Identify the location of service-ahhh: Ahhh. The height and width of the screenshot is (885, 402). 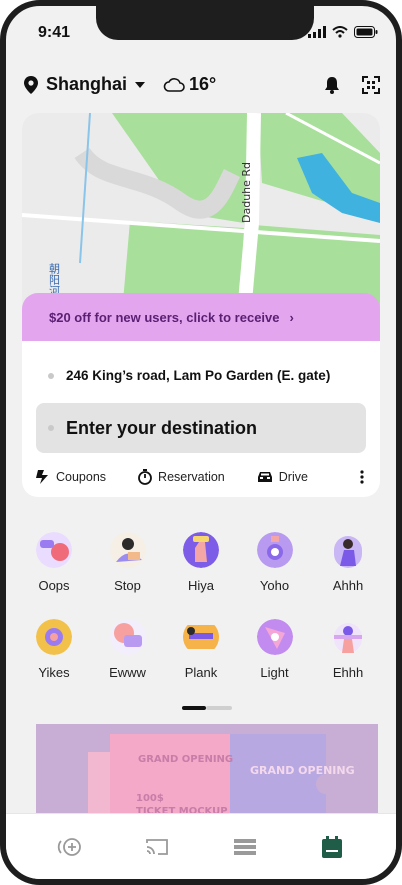
(348, 562).